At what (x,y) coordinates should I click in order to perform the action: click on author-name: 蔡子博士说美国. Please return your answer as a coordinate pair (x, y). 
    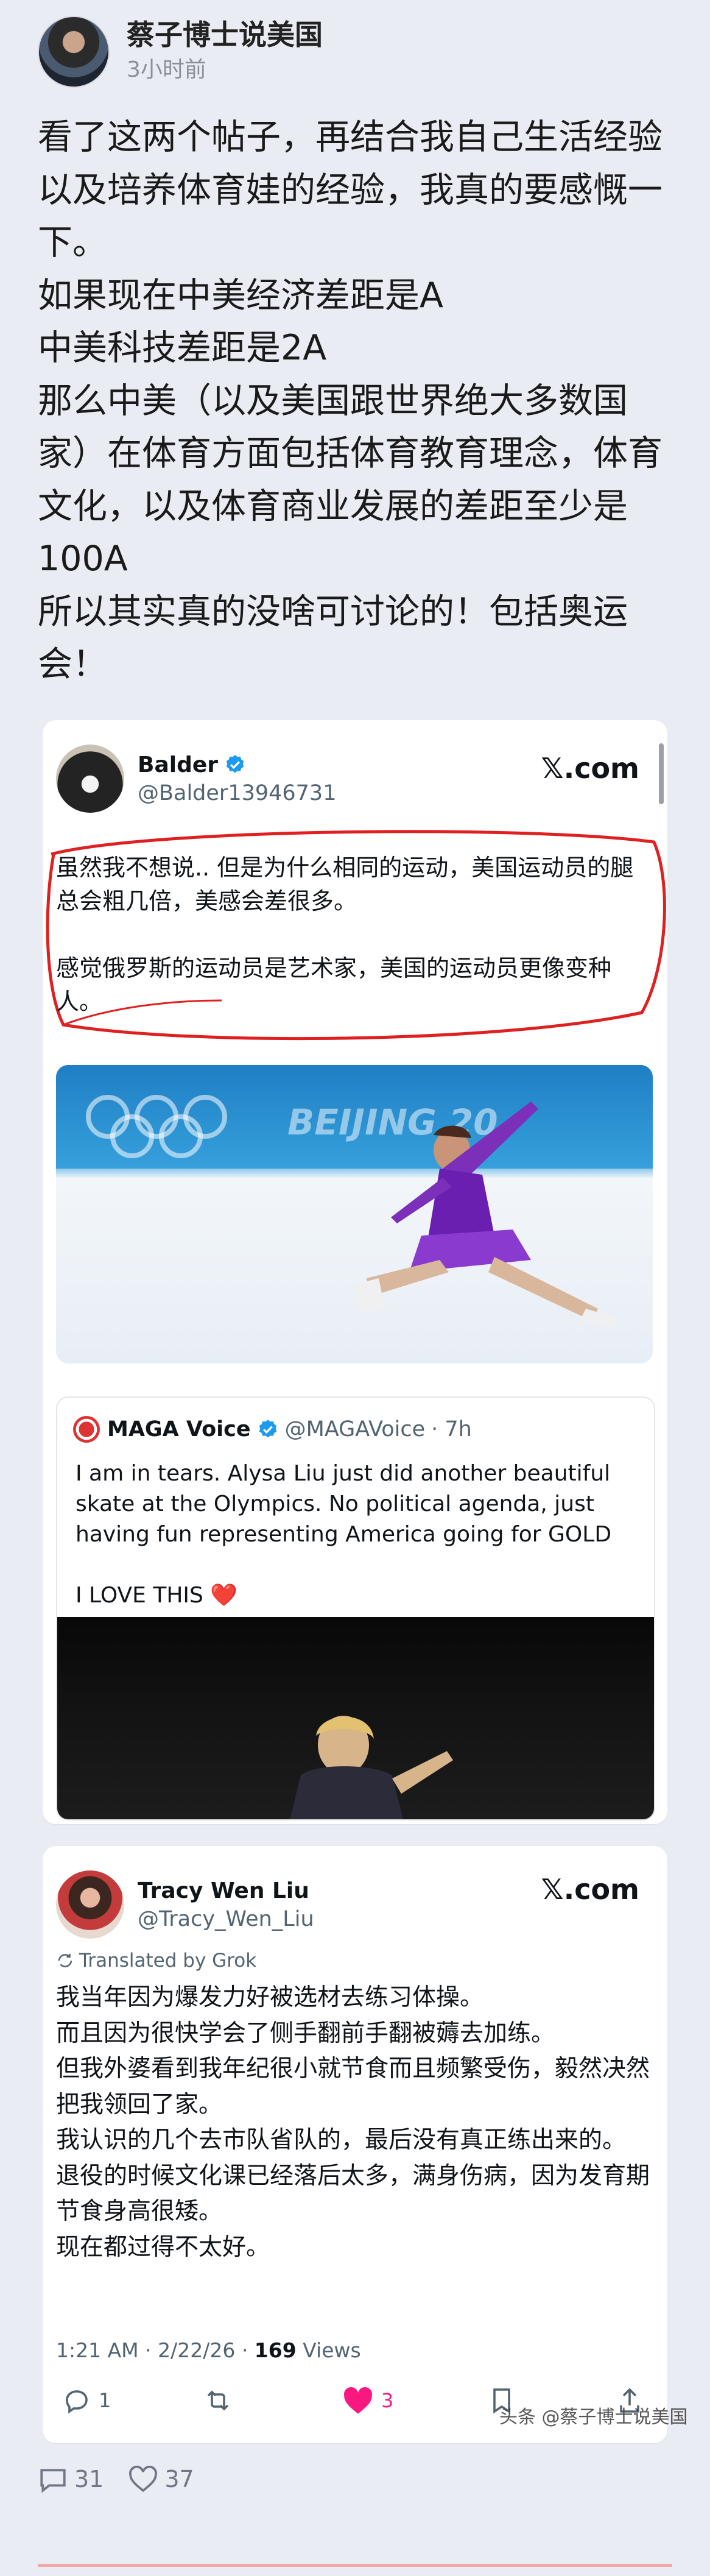
    Looking at the image, I should click on (225, 35).